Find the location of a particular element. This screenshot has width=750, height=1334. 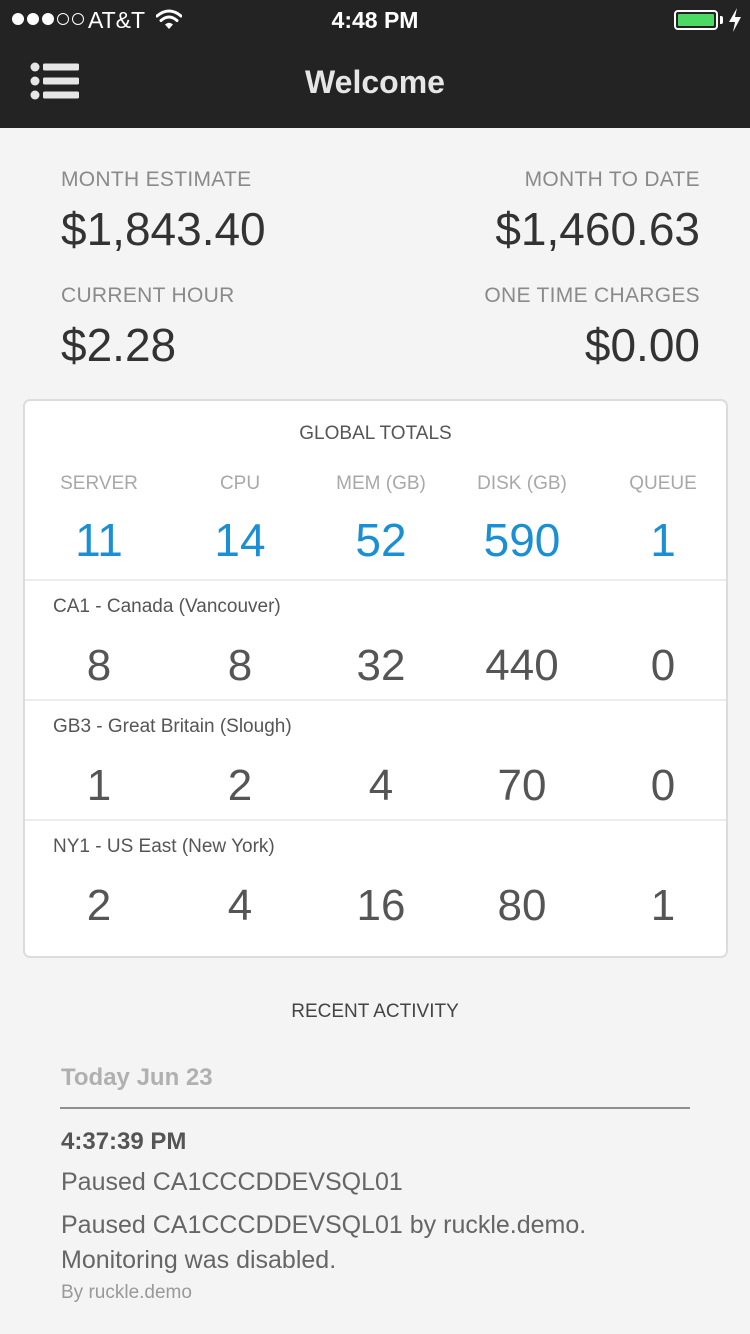

region-ca1-queue: 0 is located at coordinates (663, 665).